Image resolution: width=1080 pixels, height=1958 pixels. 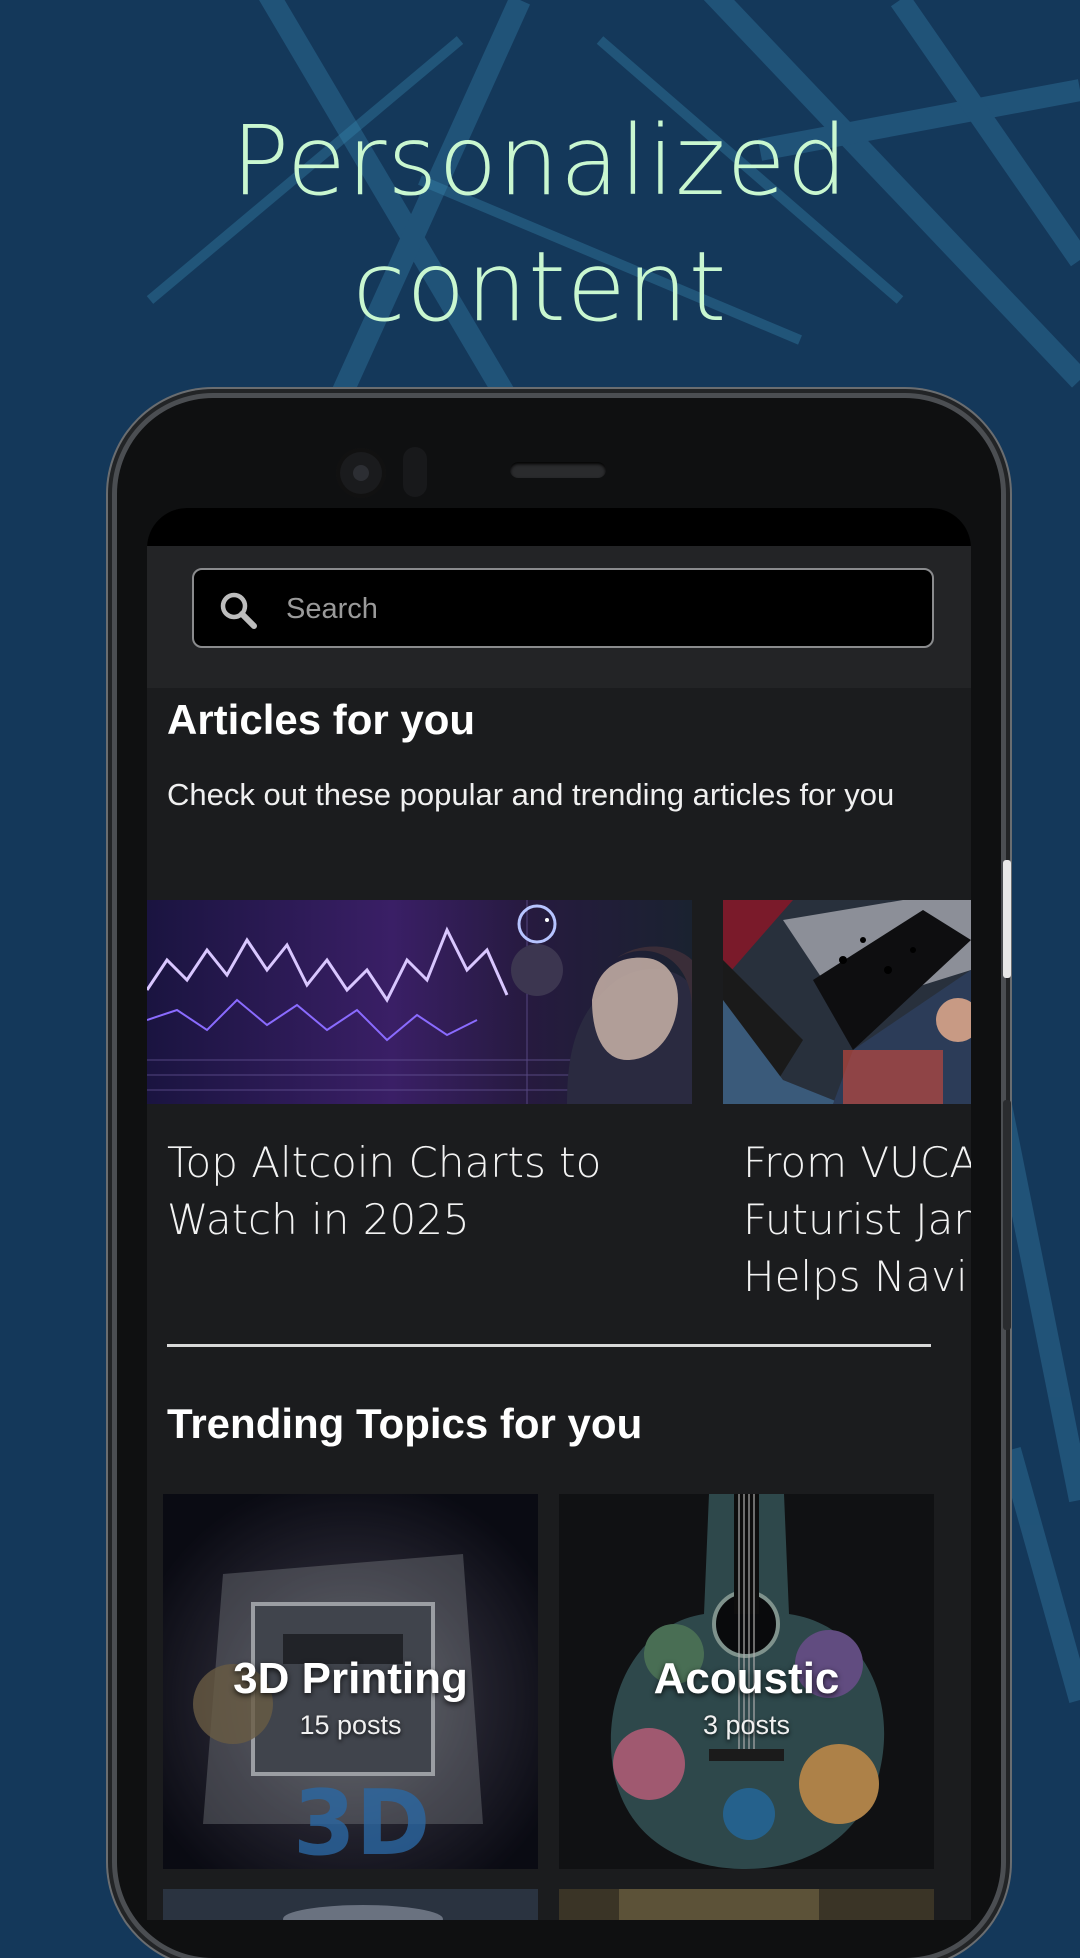 I want to click on headline-line-1: Personalized, so click(x=540, y=161).